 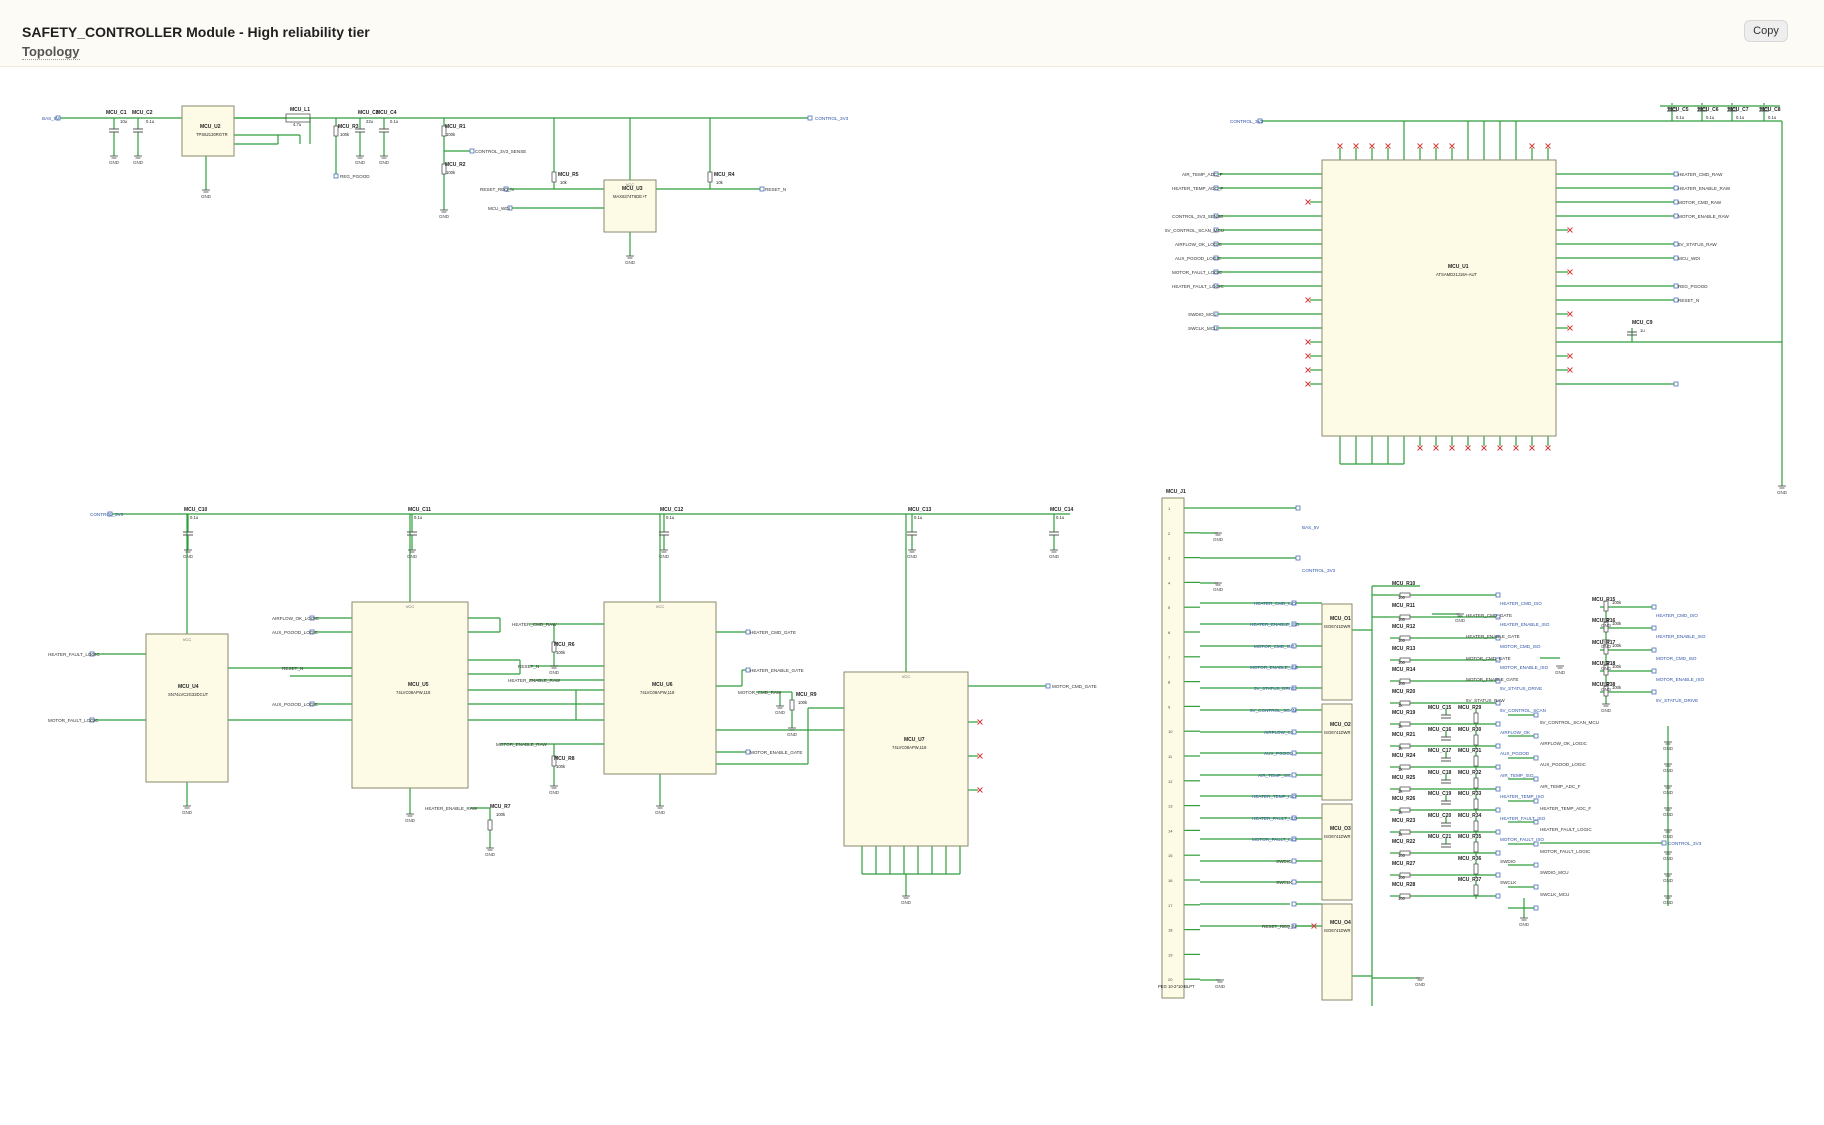 What do you see at coordinates (1170, 979) in the screenshot?
I see `connector-pin-number: 20` at bounding box center [1170, 979].